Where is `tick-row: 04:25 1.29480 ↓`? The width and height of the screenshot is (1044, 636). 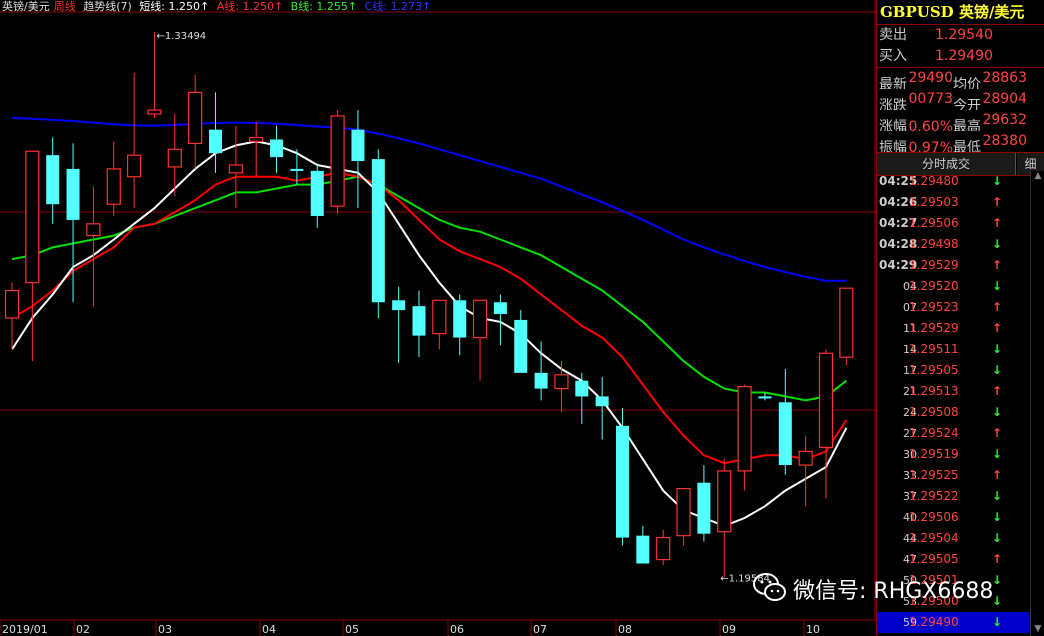
tick-row: 04:25 1.29480 ↓ is located at coordinates (953, 181).